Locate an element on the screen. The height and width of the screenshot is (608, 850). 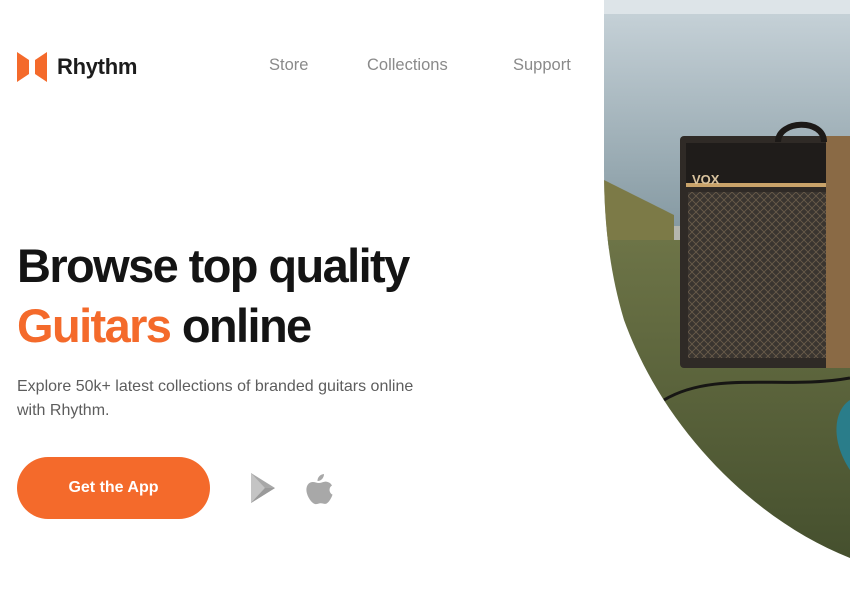
google-play-icon is located at coordinates (263, 490).